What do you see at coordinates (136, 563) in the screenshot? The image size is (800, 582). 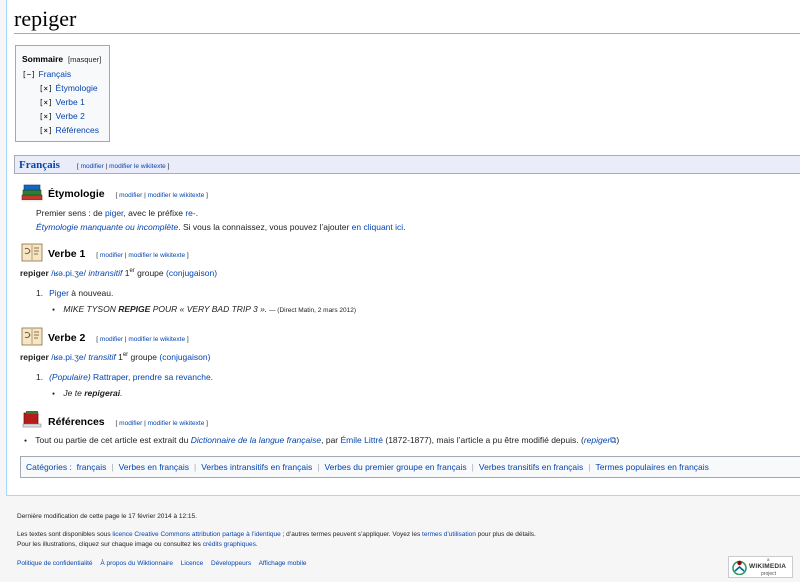 I see `about-link: À propos du Wiktionnaire` at bounding box center [136, 563].